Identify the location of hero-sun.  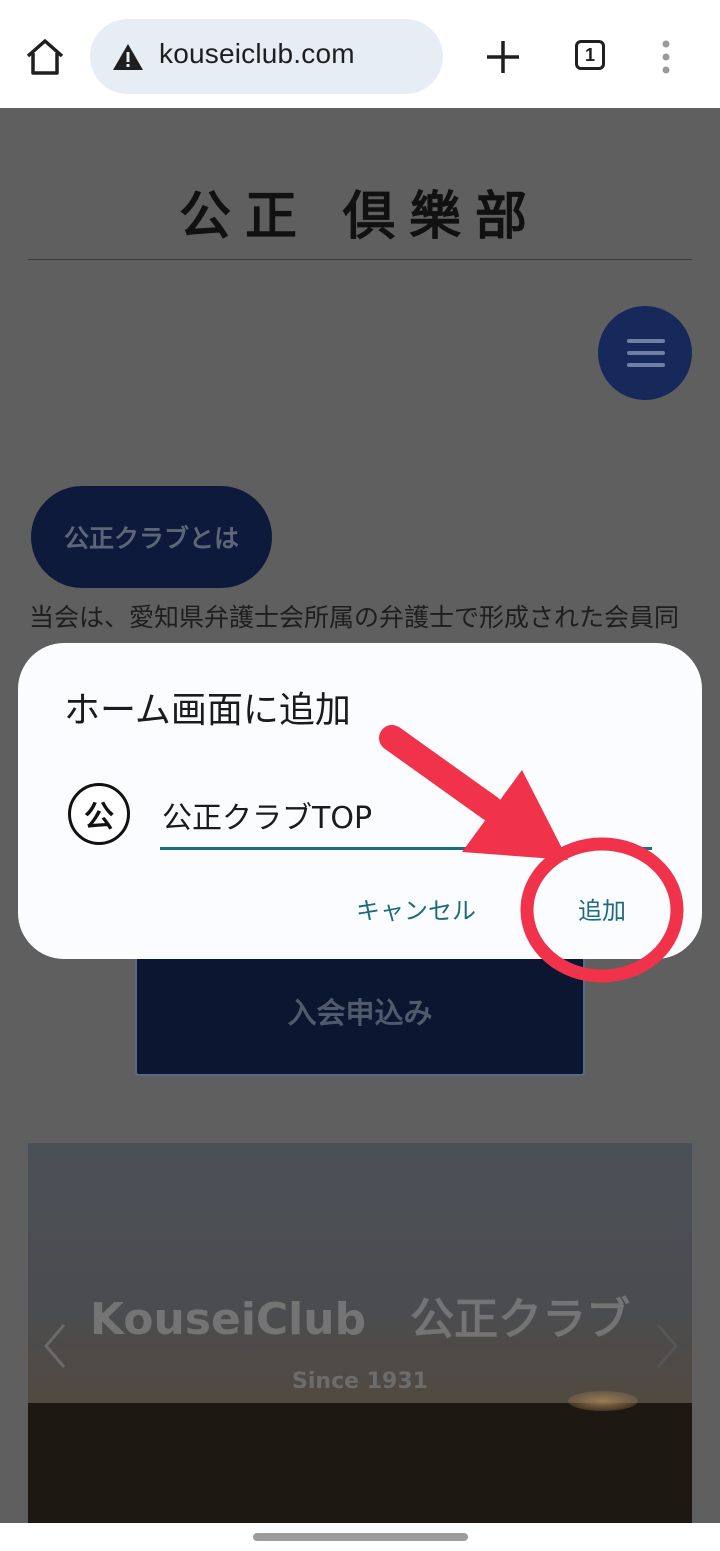
(603, 1401).